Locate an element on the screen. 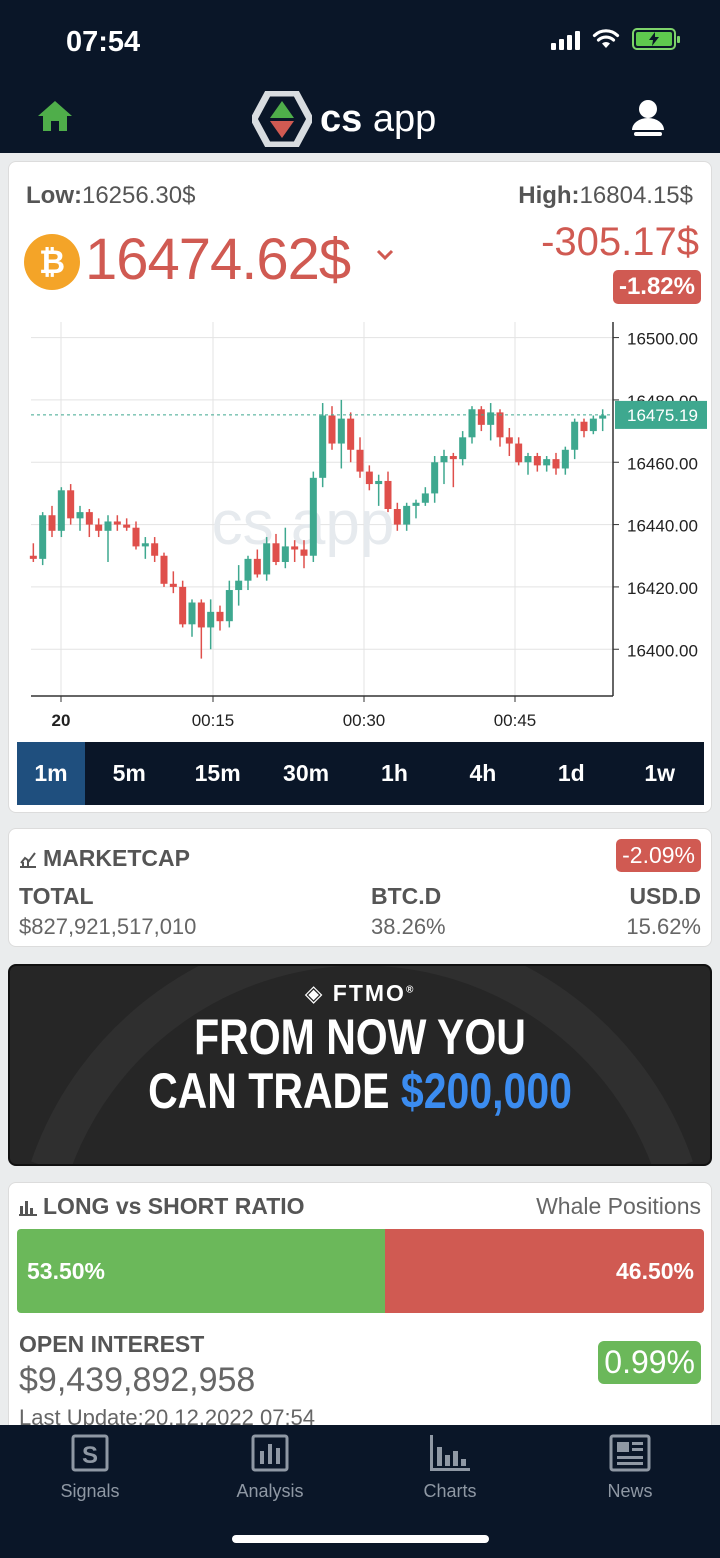 The width and height of the screenshot is (720, 1558). tab-signals: S Signals is located at coordinates (90, 1467).